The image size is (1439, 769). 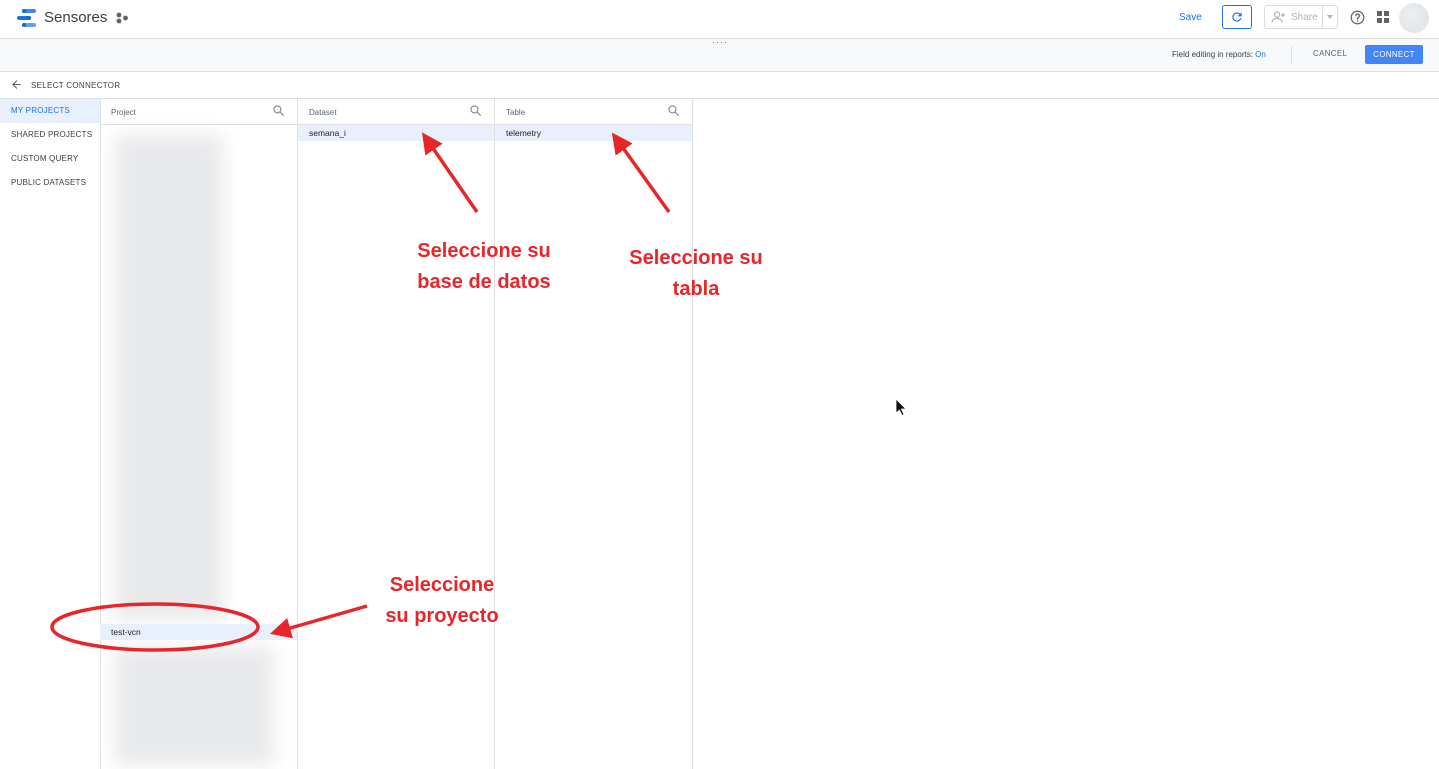 What do you see at coordinates (442, 616) in the screenshot?
I see `annotation-text: su proyecto` at bounding box center [442, 616].